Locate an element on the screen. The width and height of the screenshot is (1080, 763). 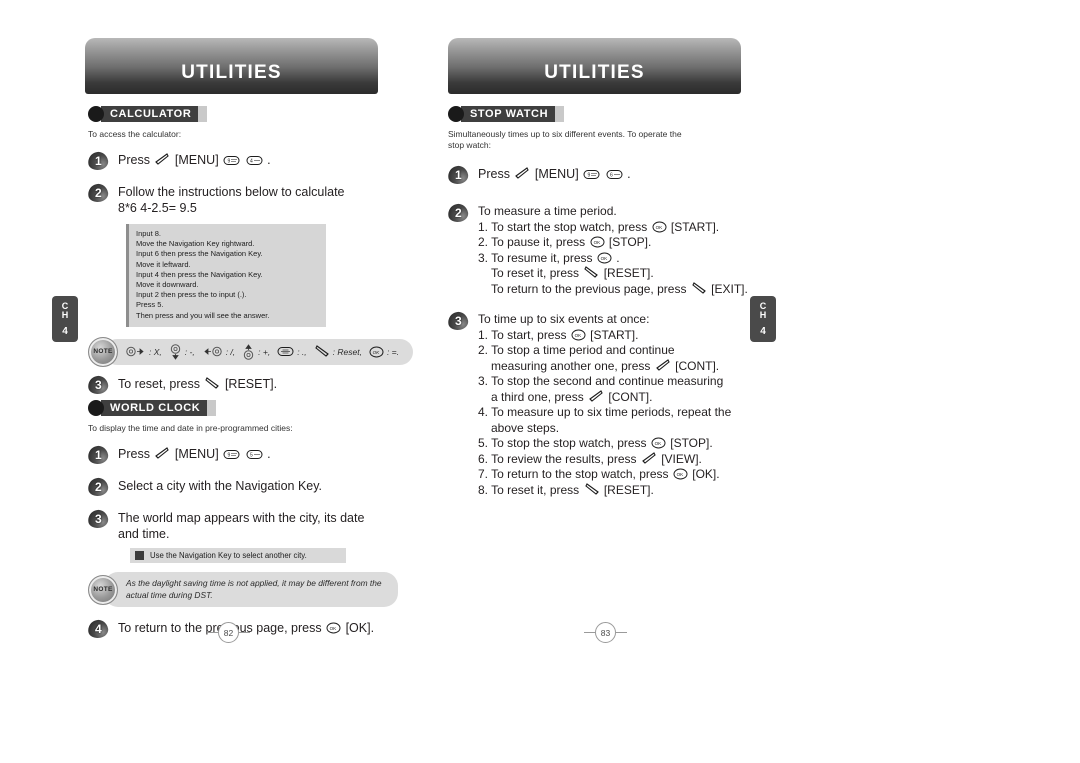
5-key-icon: 5 is located at coordinates (254, 454).